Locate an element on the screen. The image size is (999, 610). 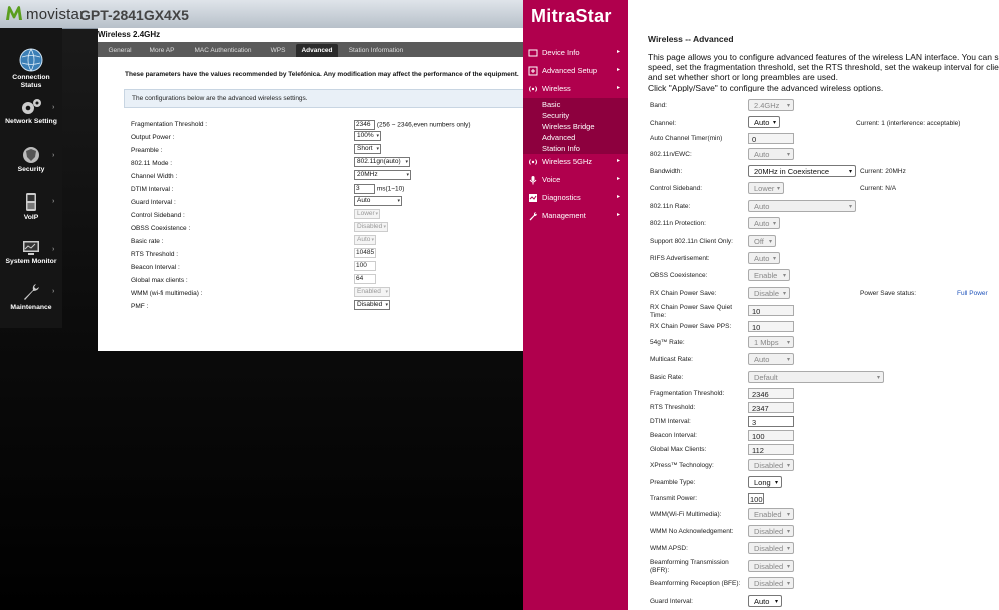
sidebar-item-network-setting: Network Setting › is located at coordinates (31, 111).